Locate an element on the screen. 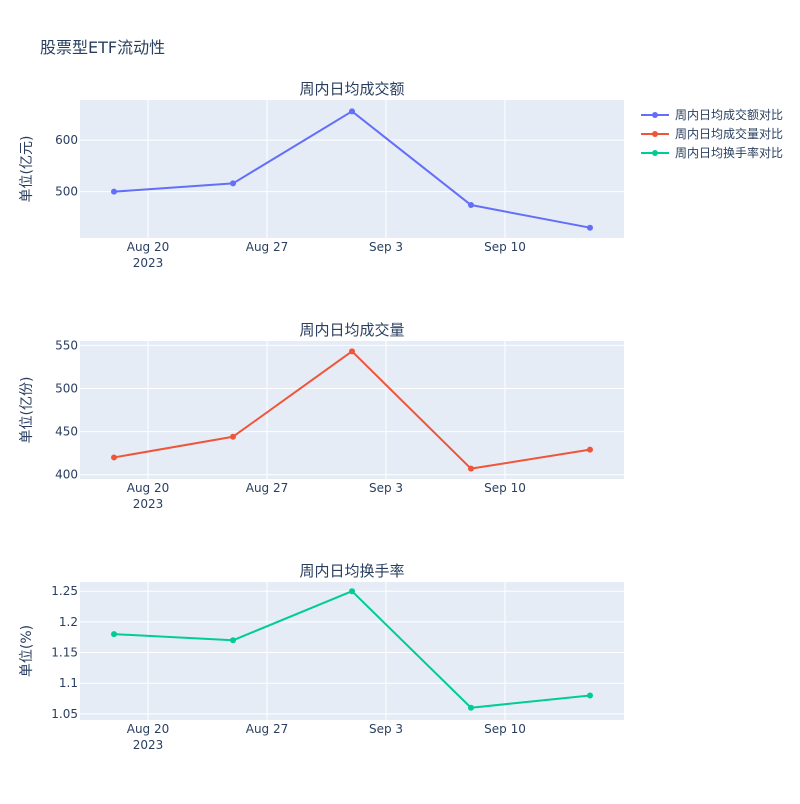 Image resolution: width=800 pixels, height=804 pixels. y-axis-label: 单位(亿份) is located at coordinates (27, 410).